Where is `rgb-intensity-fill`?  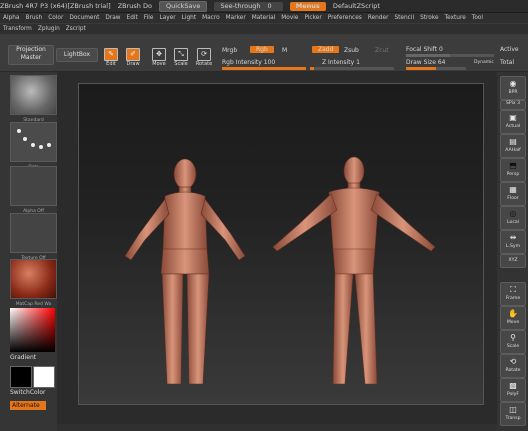
rgb-intensity-fill is located at coordinates (264, 68).